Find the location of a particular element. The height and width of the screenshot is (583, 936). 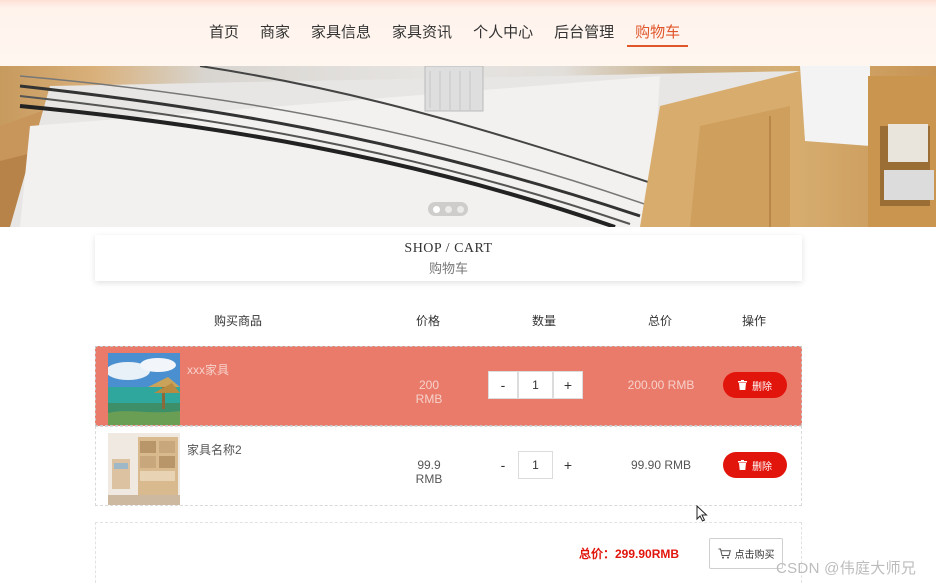

buy-button: 点击购买 is located at coordinates (746, 553).